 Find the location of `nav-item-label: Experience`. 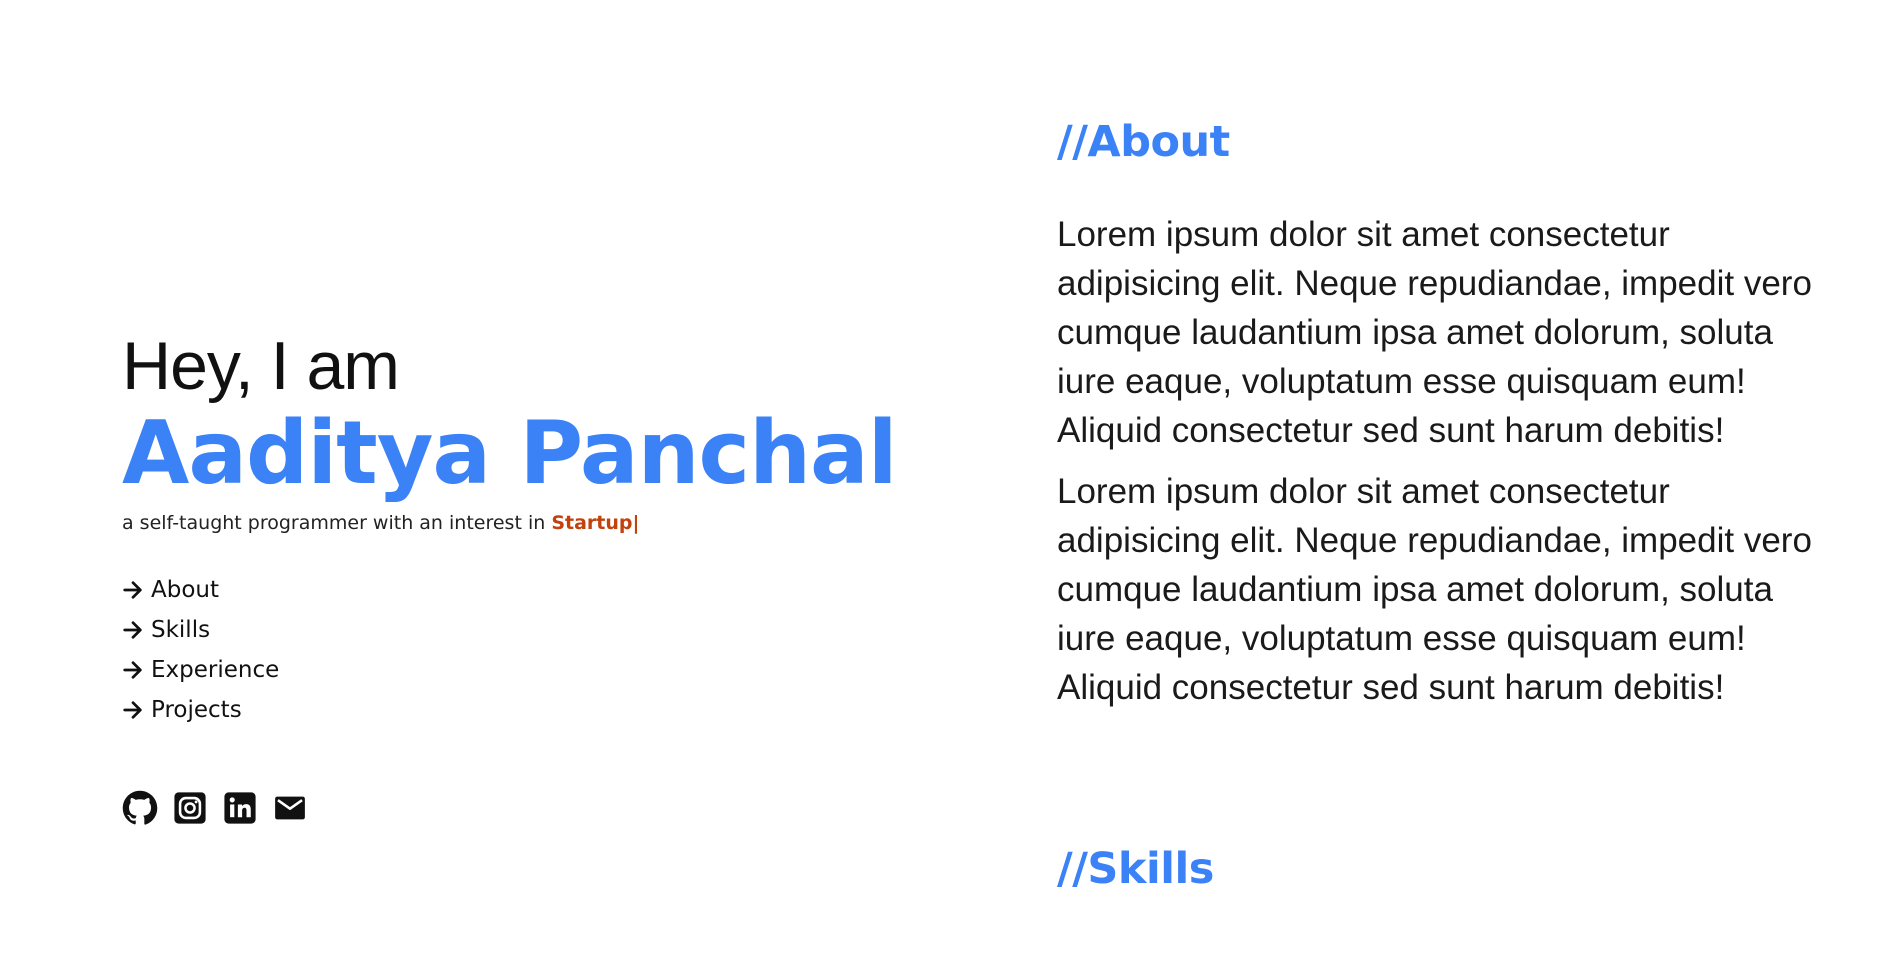

nav-item-label: Experience is located at coordinates (215, 670).